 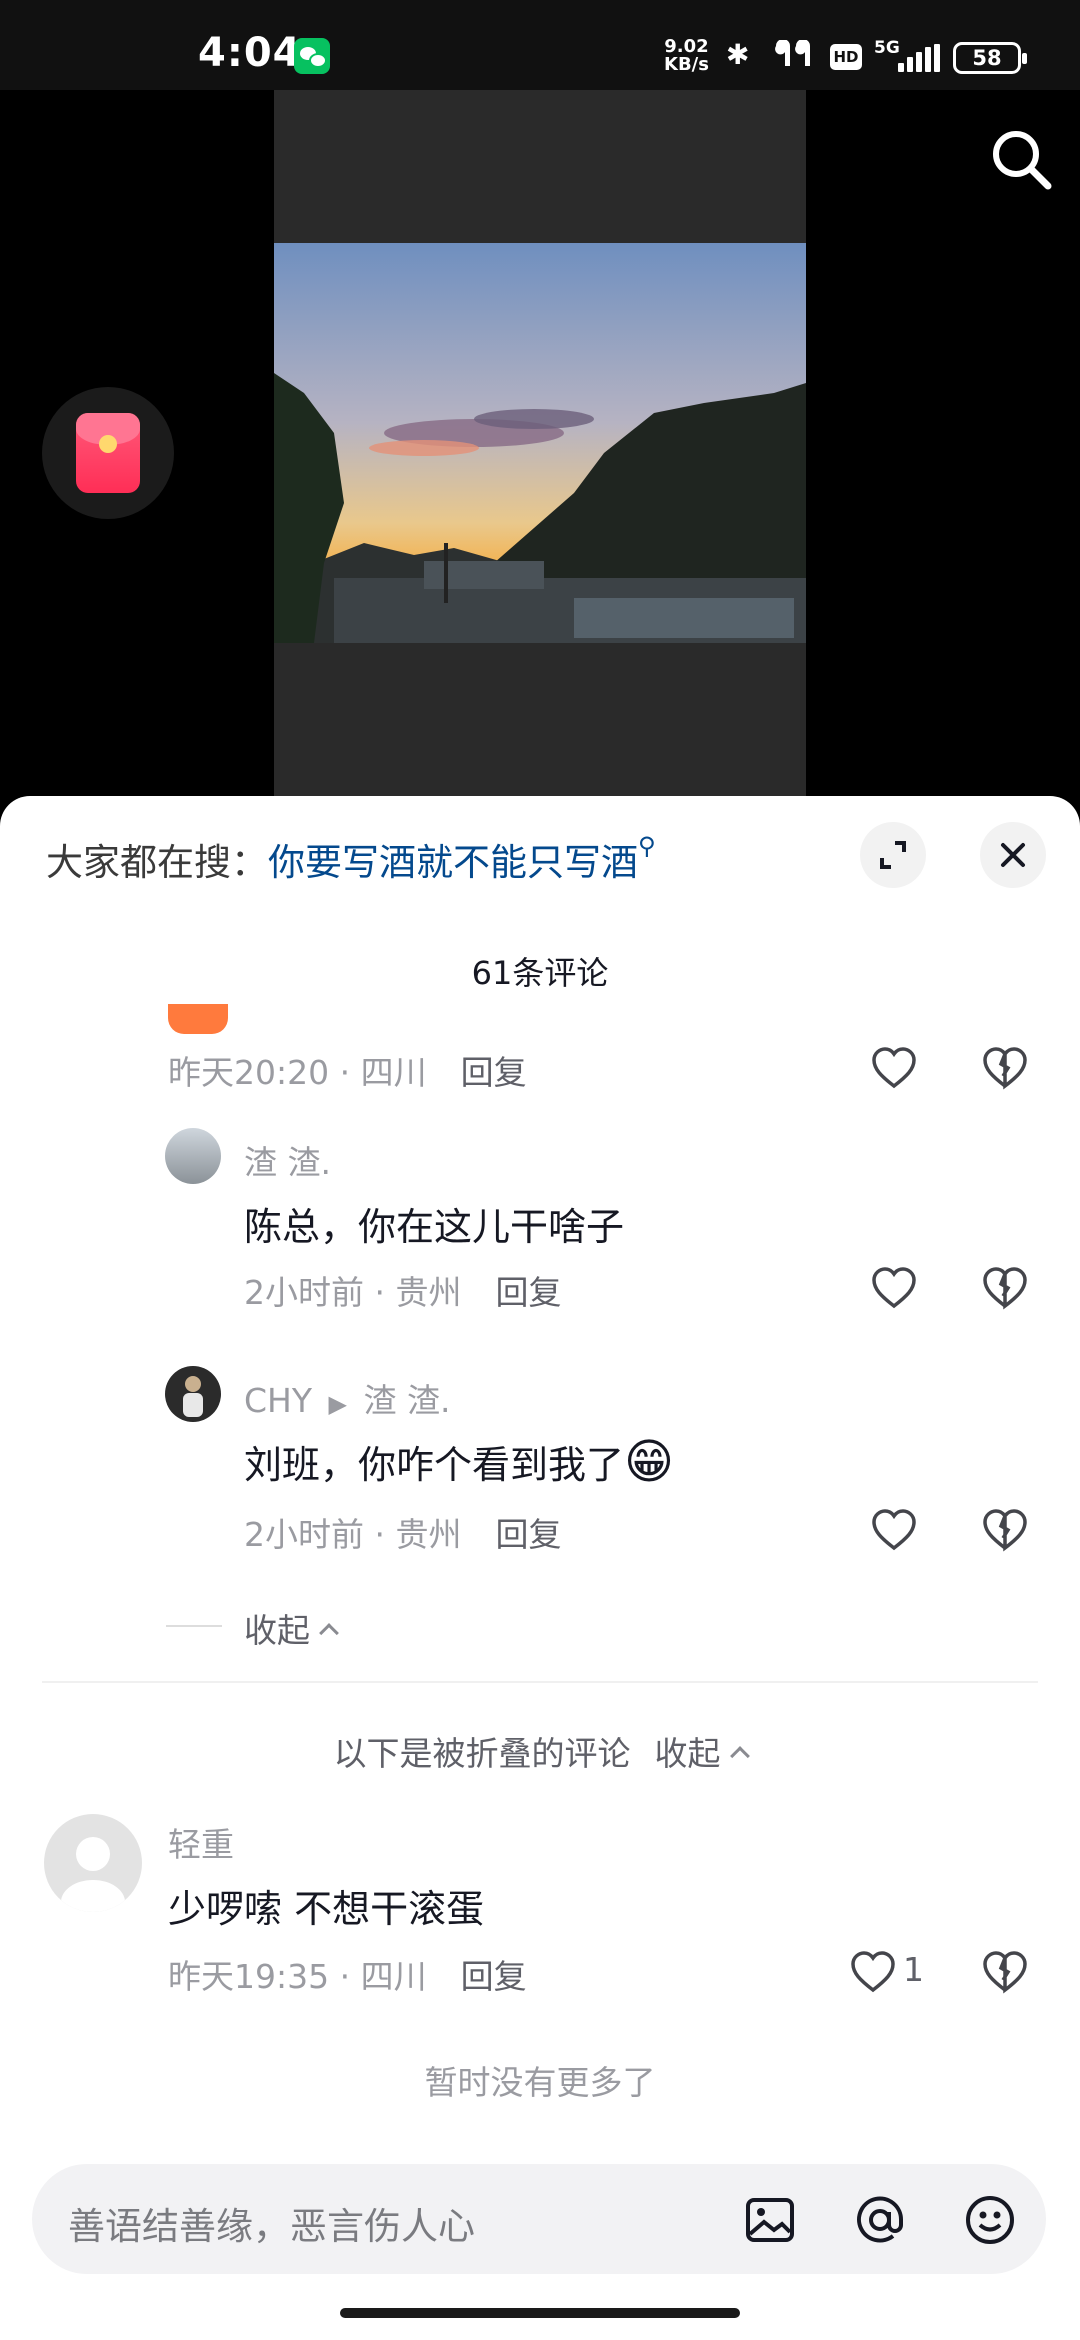 What do you see at coordinates (540, 1682) in the screenshot?
I see `section-divider` at bounding box center [540, 1682].